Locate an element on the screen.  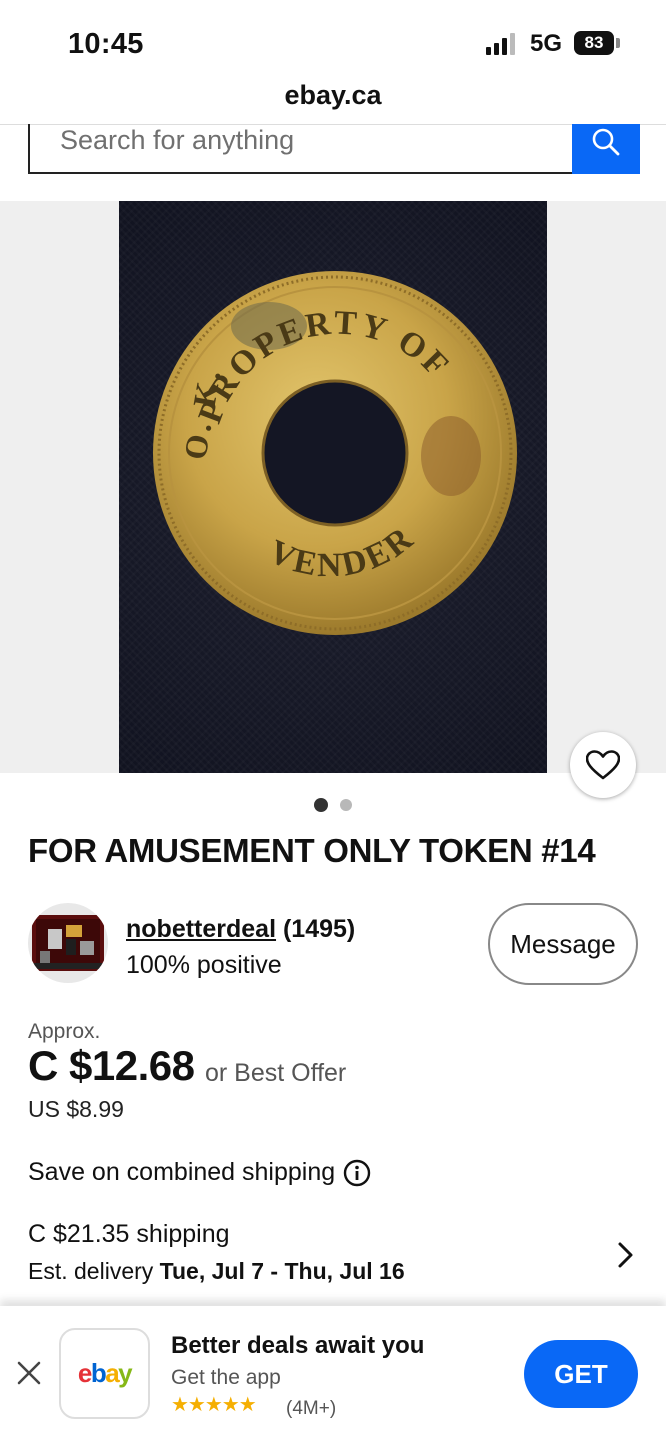
network-type: 5G is located at coordinates (546, 43).